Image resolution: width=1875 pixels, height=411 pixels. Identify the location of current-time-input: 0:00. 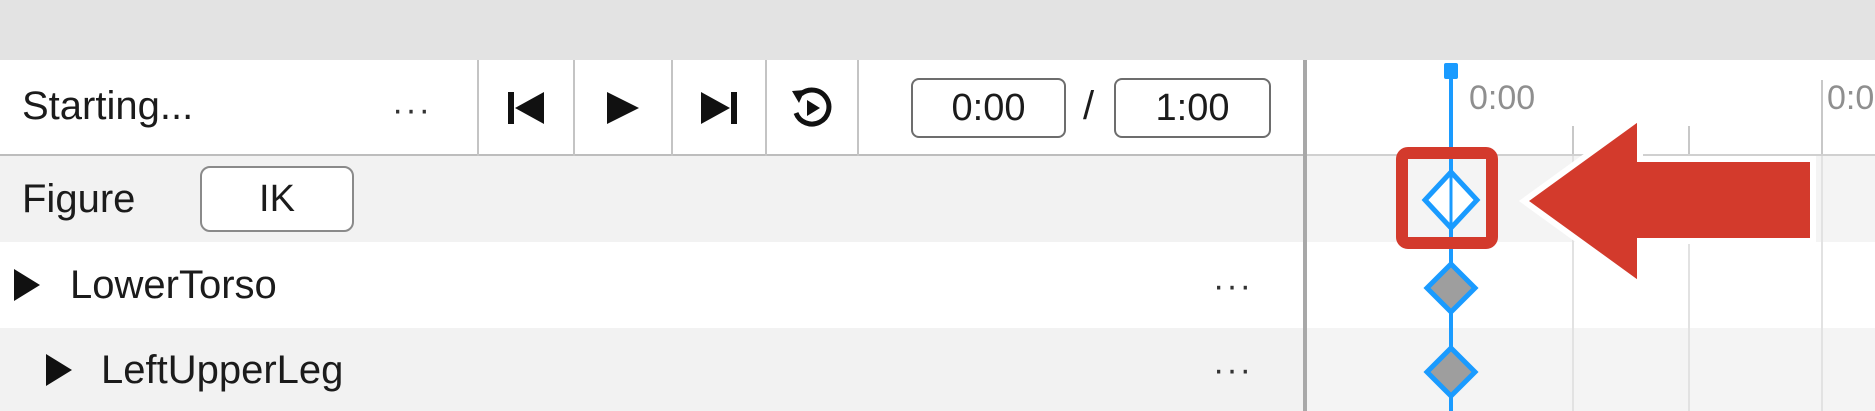
(988, 108).